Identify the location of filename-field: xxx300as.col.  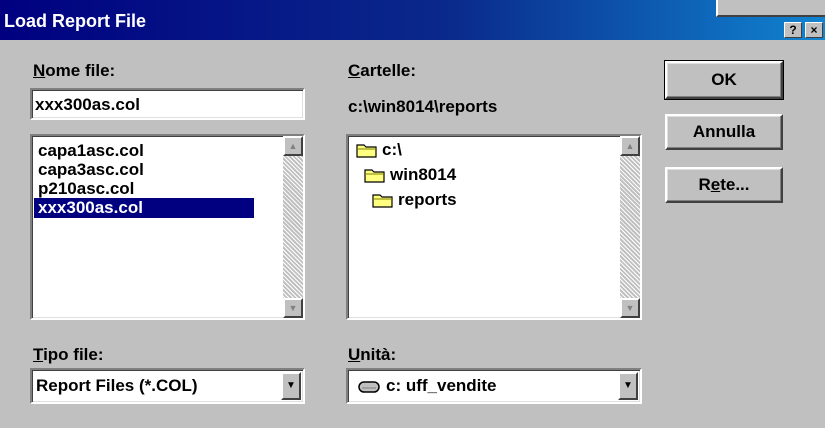
(167, 104).